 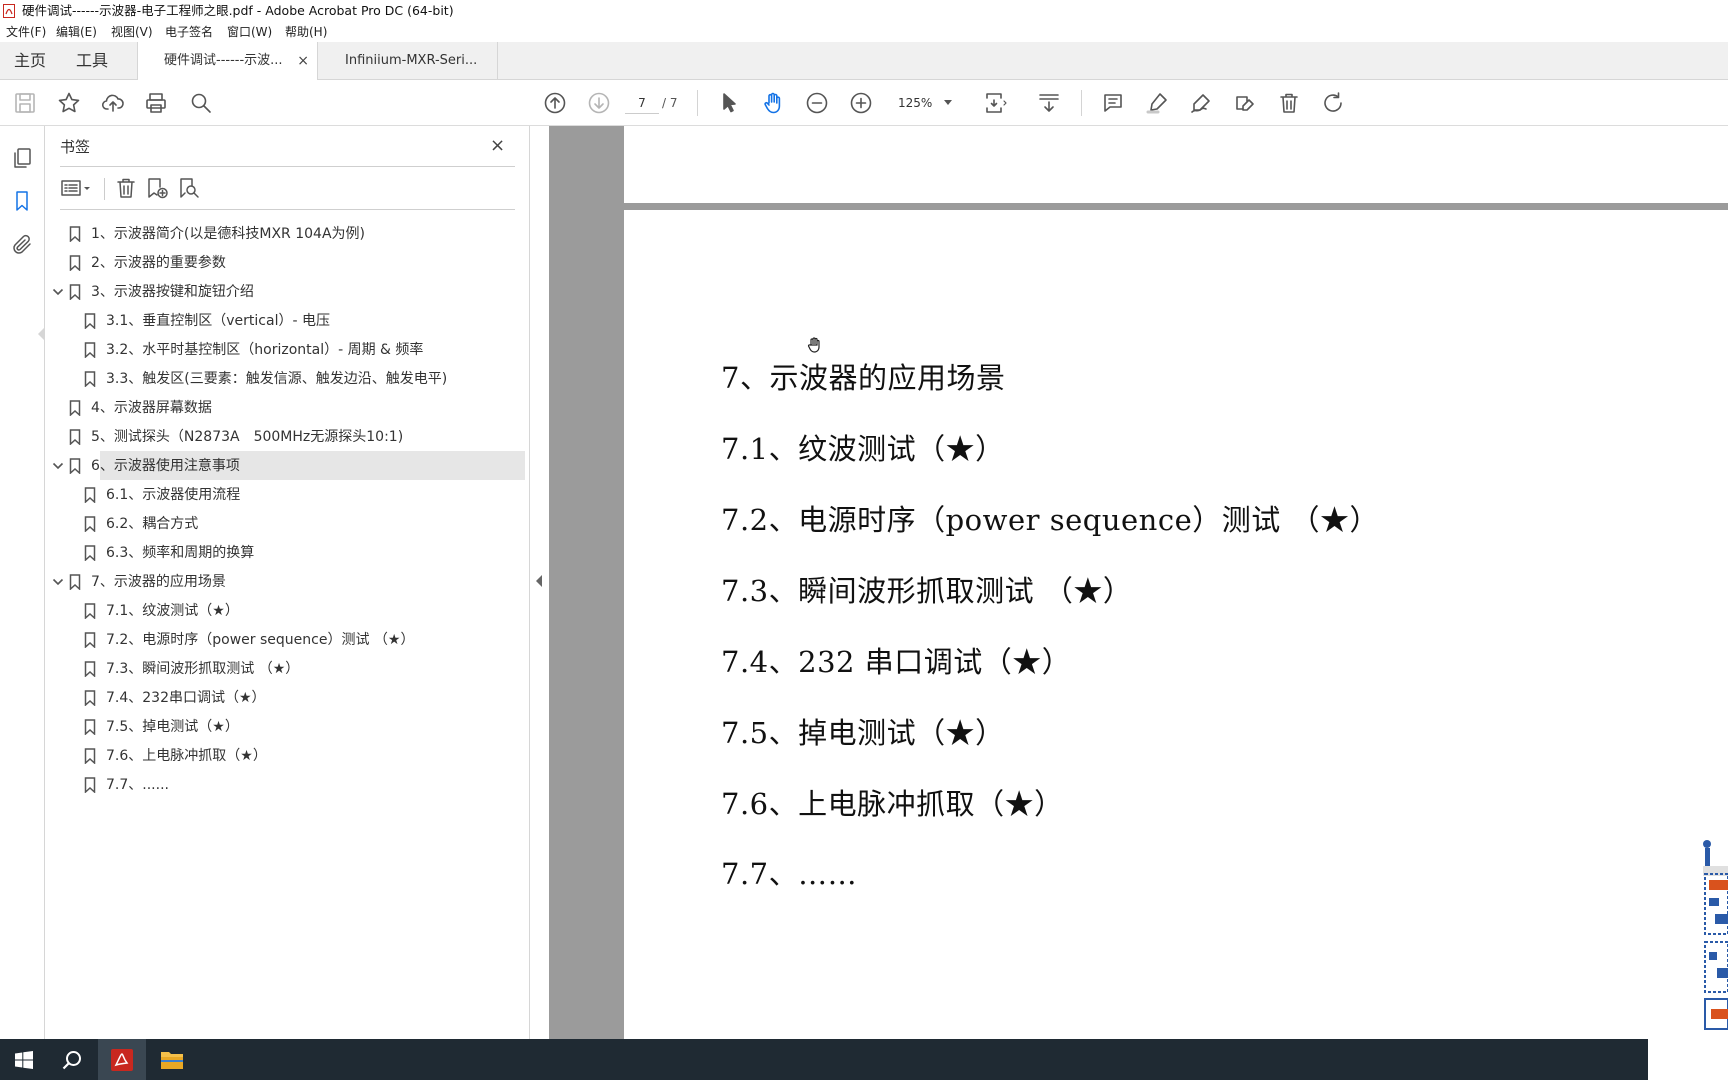 I want to click on print-button, so click(x=156, y=103).